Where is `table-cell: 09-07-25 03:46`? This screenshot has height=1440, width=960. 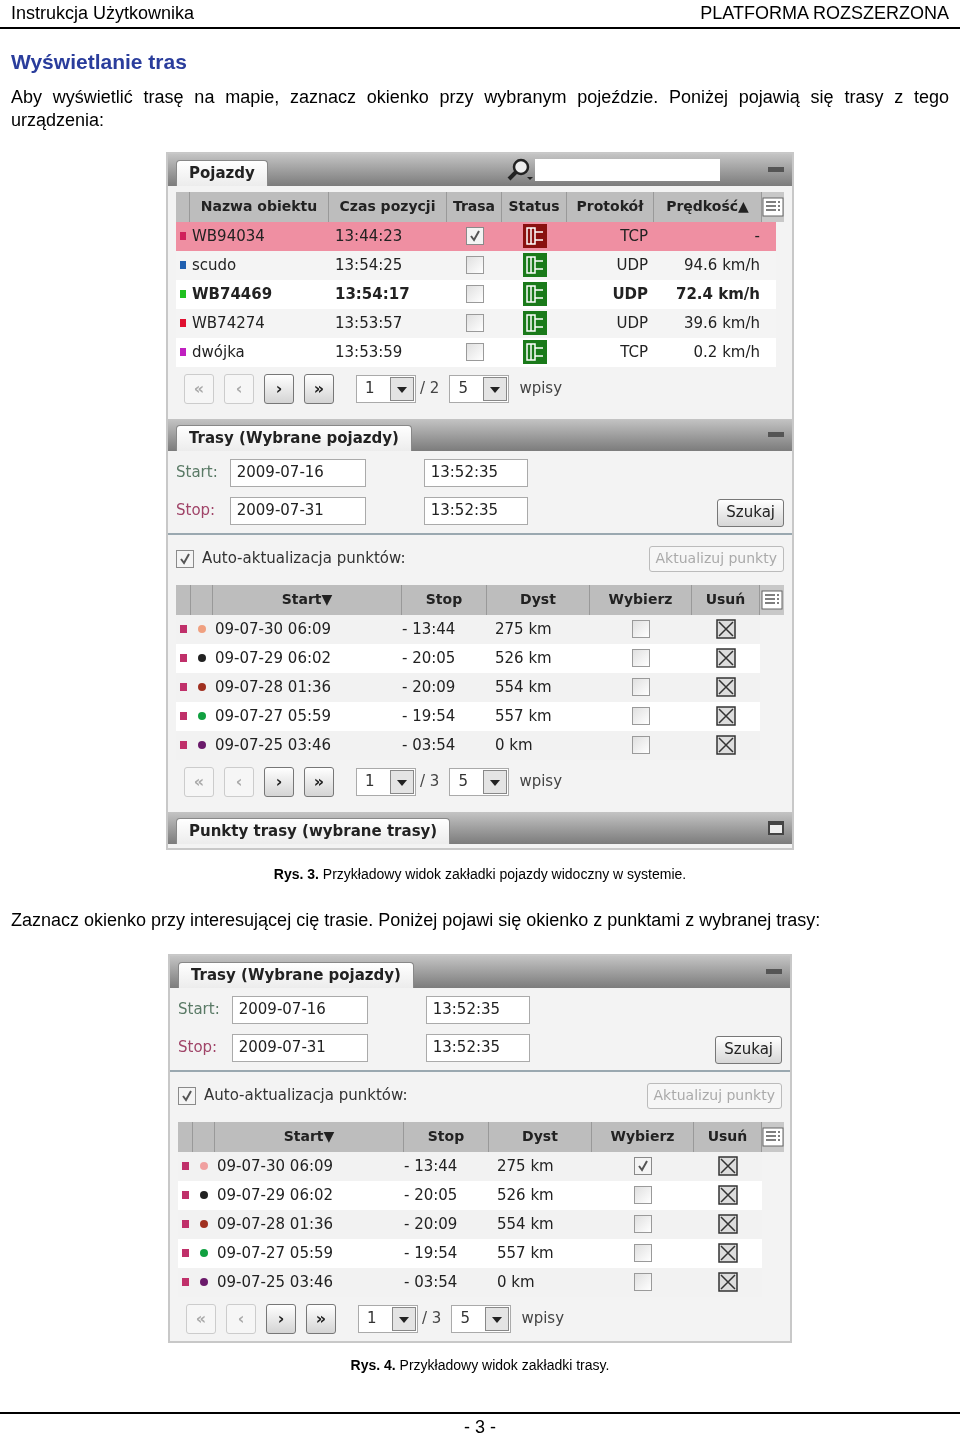 table-cell: 09-07-25 03:46 is located at coordinates (273, 744).